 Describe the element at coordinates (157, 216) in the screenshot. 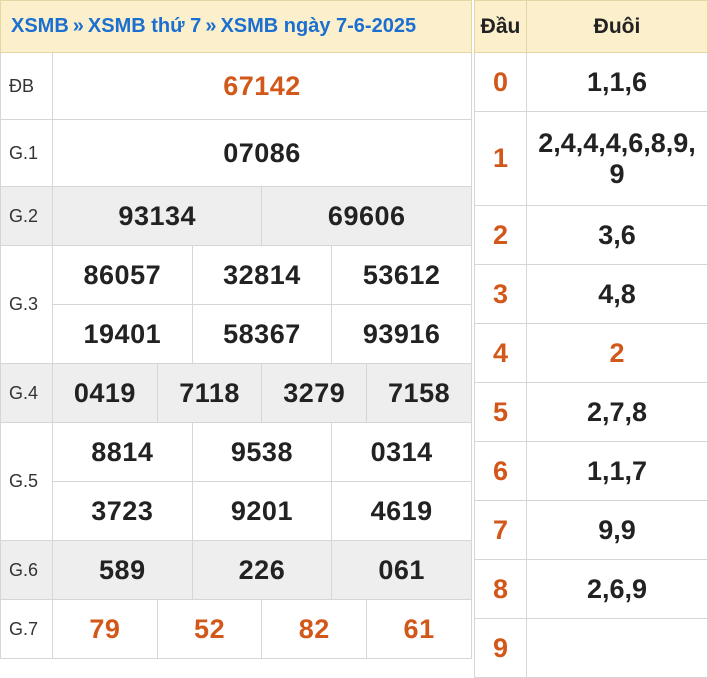

I see `second-prize-number: 93134` at that location.